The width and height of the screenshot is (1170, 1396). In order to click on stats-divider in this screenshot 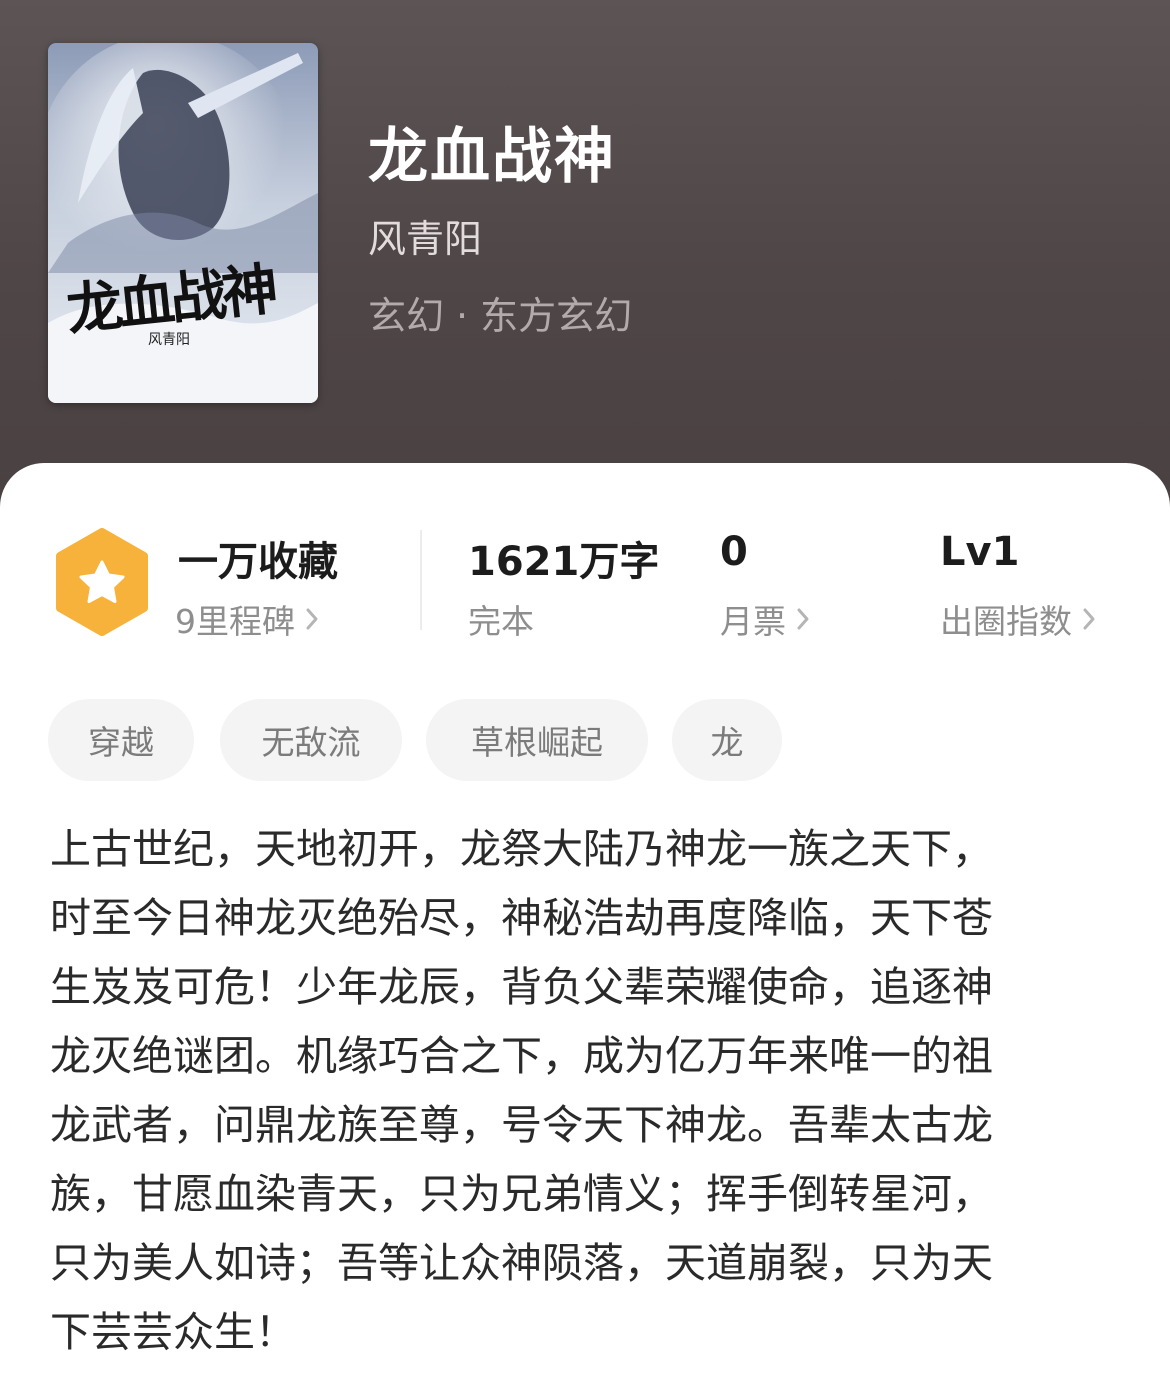, I will do `click(421, 580)`.